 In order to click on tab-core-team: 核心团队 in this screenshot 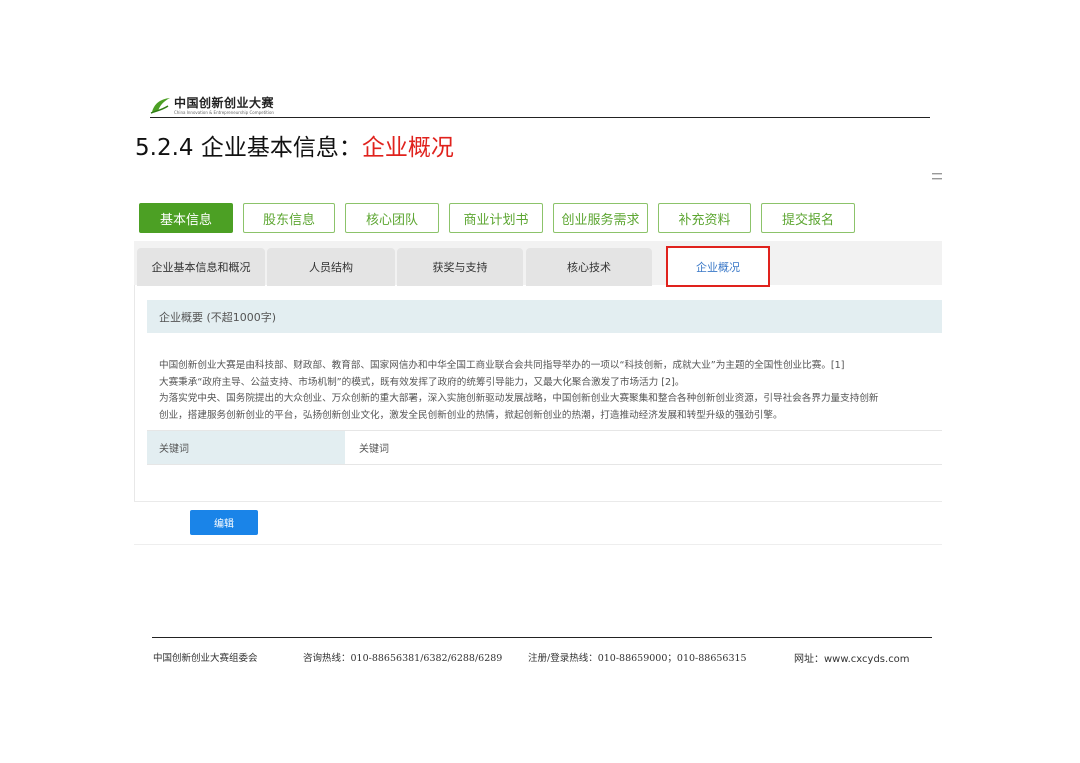, I will do `click(392, 218)`.